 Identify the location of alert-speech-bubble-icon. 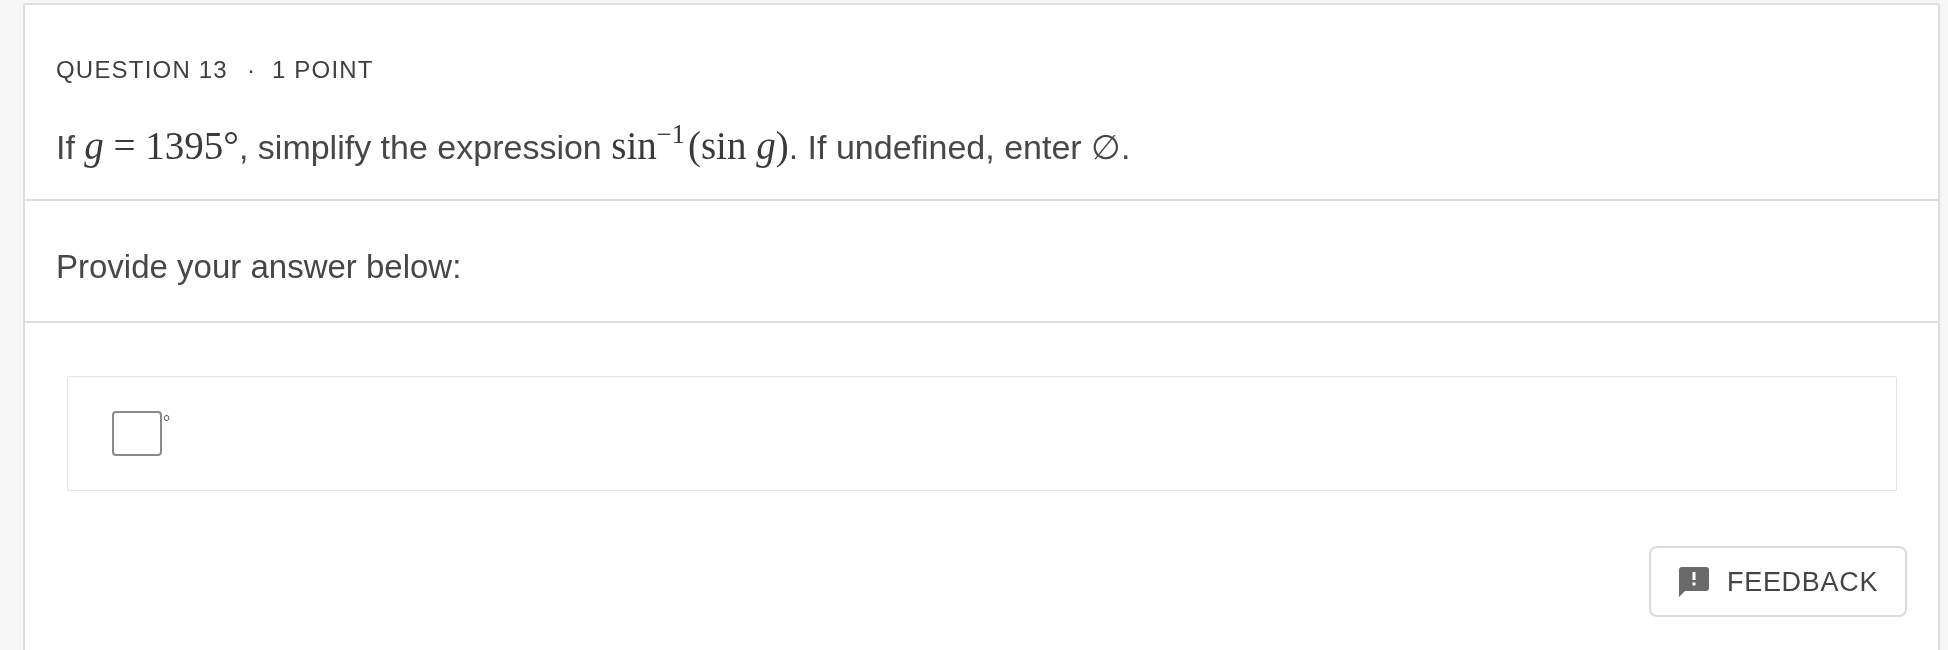
(1694, 581).